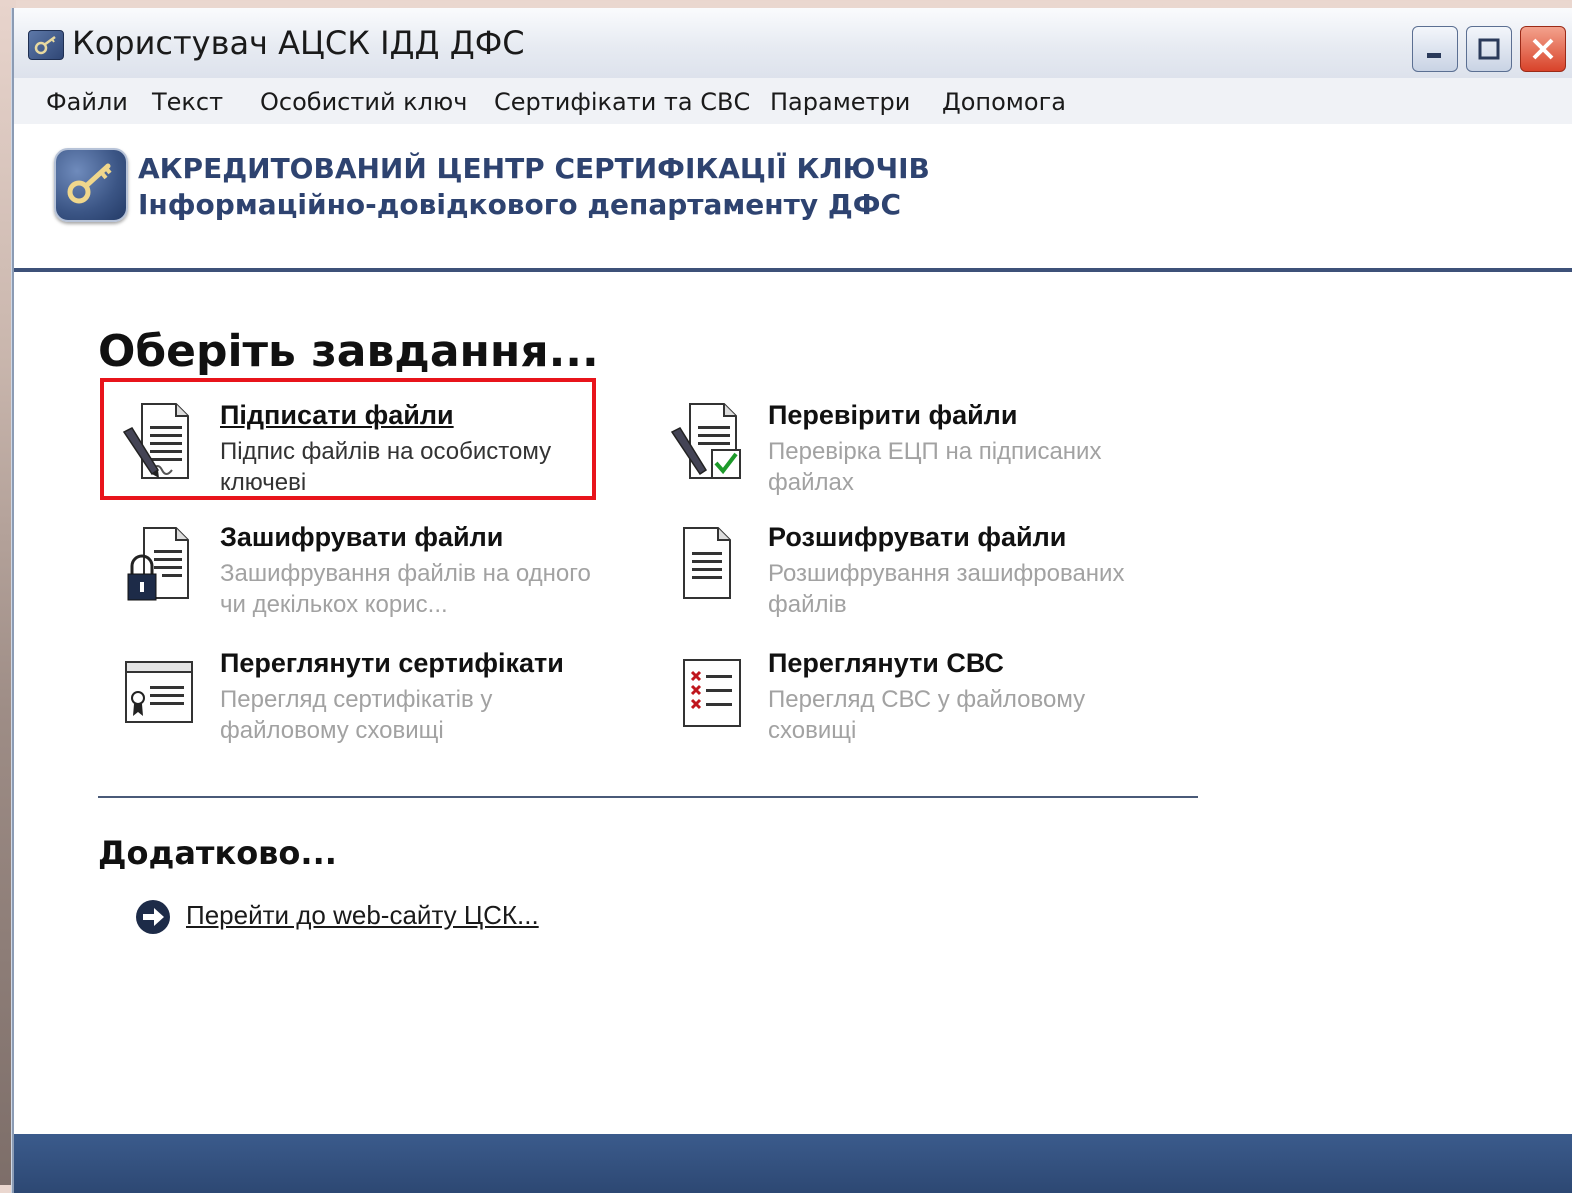 Image resolution: width=1572 pixels, height=1193 pixels. Describe the element at coordinates (927, 715) in the screenshot. I see `task-description: Перегляд СВС у файловому сховищі` at that location.